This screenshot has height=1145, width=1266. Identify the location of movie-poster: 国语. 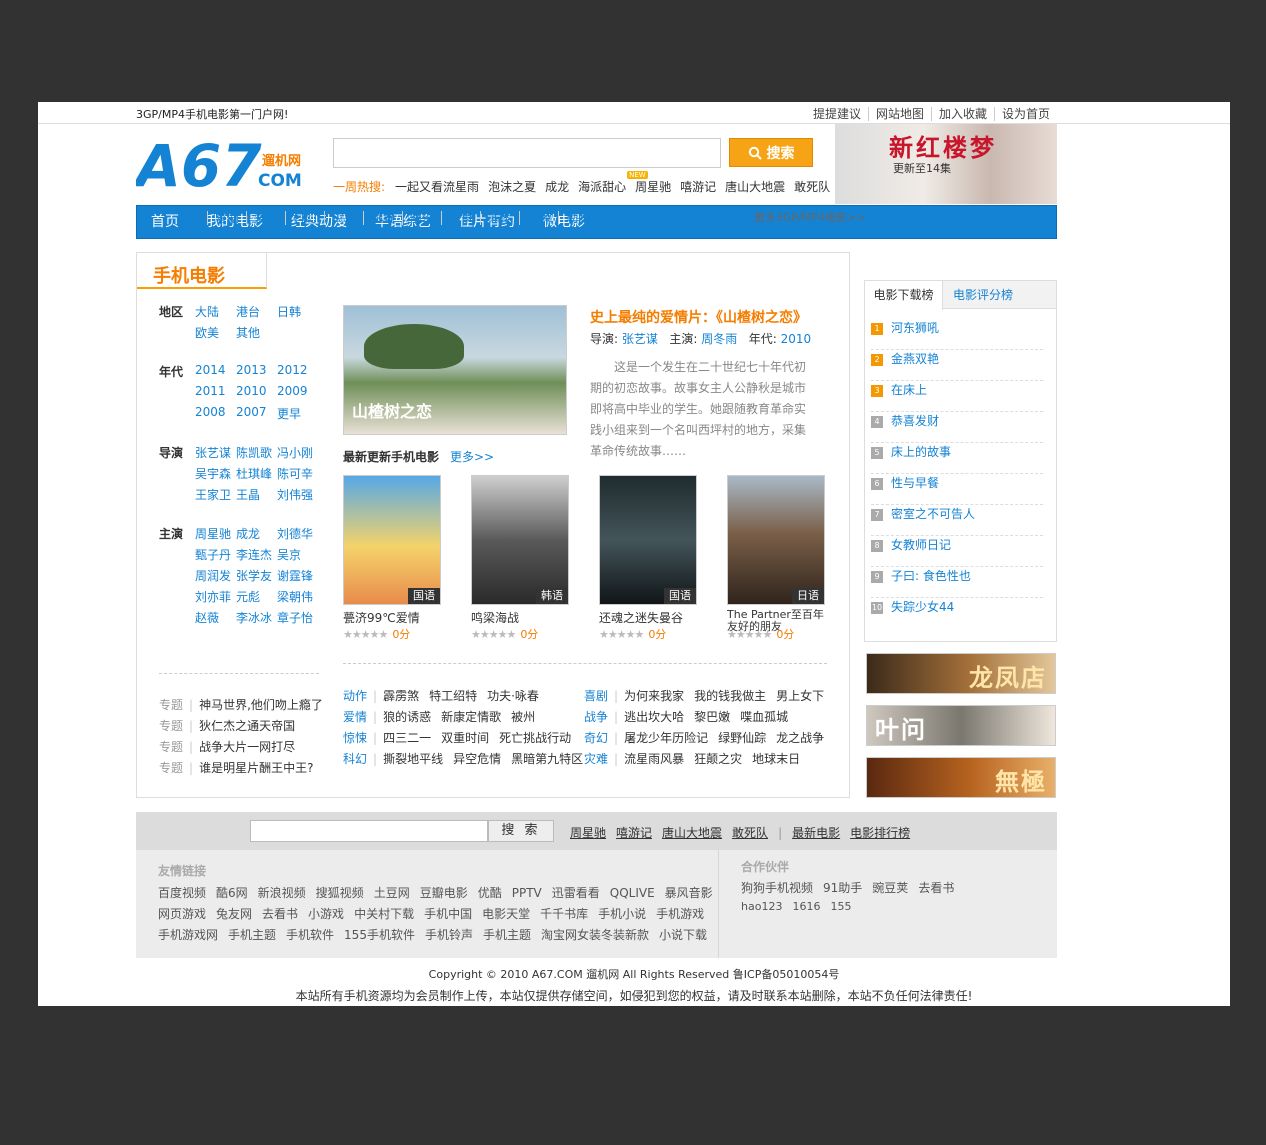
(648, 540).